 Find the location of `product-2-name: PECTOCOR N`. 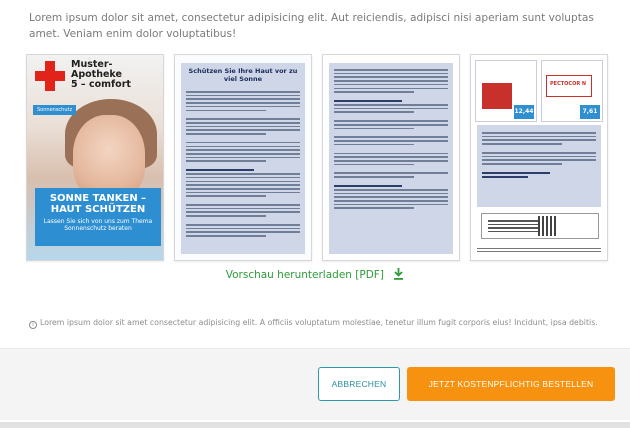

product-2-name: PECTOCOR N is located at coordinates (568, 84).